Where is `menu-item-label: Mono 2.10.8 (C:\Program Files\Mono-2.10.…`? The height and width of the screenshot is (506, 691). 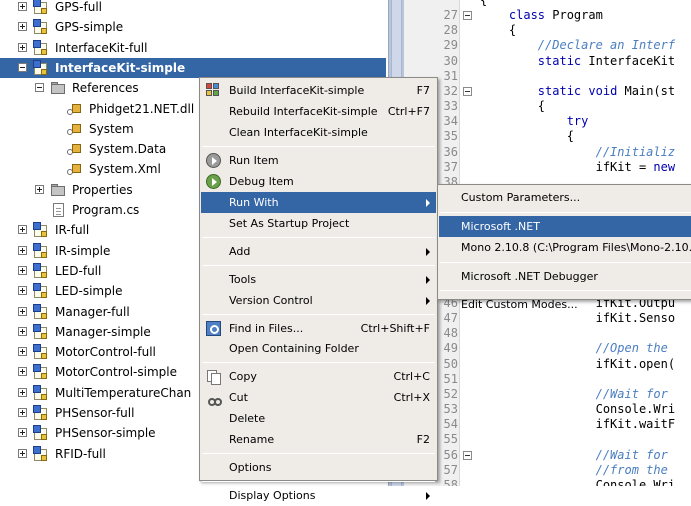 menu-item-label: Mono 2.10.8 (C:\Program Files\Mono-2.10.… is located at coordinates (576, 247).